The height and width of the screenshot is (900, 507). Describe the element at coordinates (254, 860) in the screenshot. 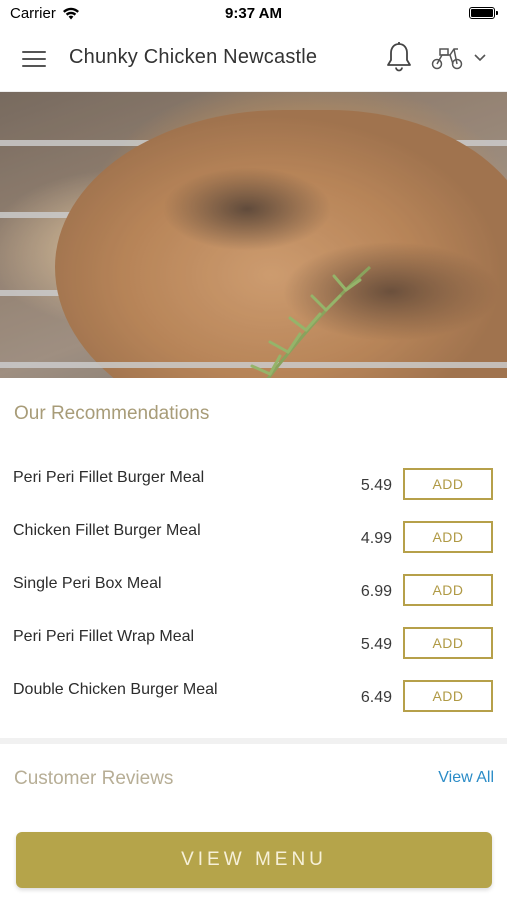

I see `view-menu-button: VIEW MENU` at that location.